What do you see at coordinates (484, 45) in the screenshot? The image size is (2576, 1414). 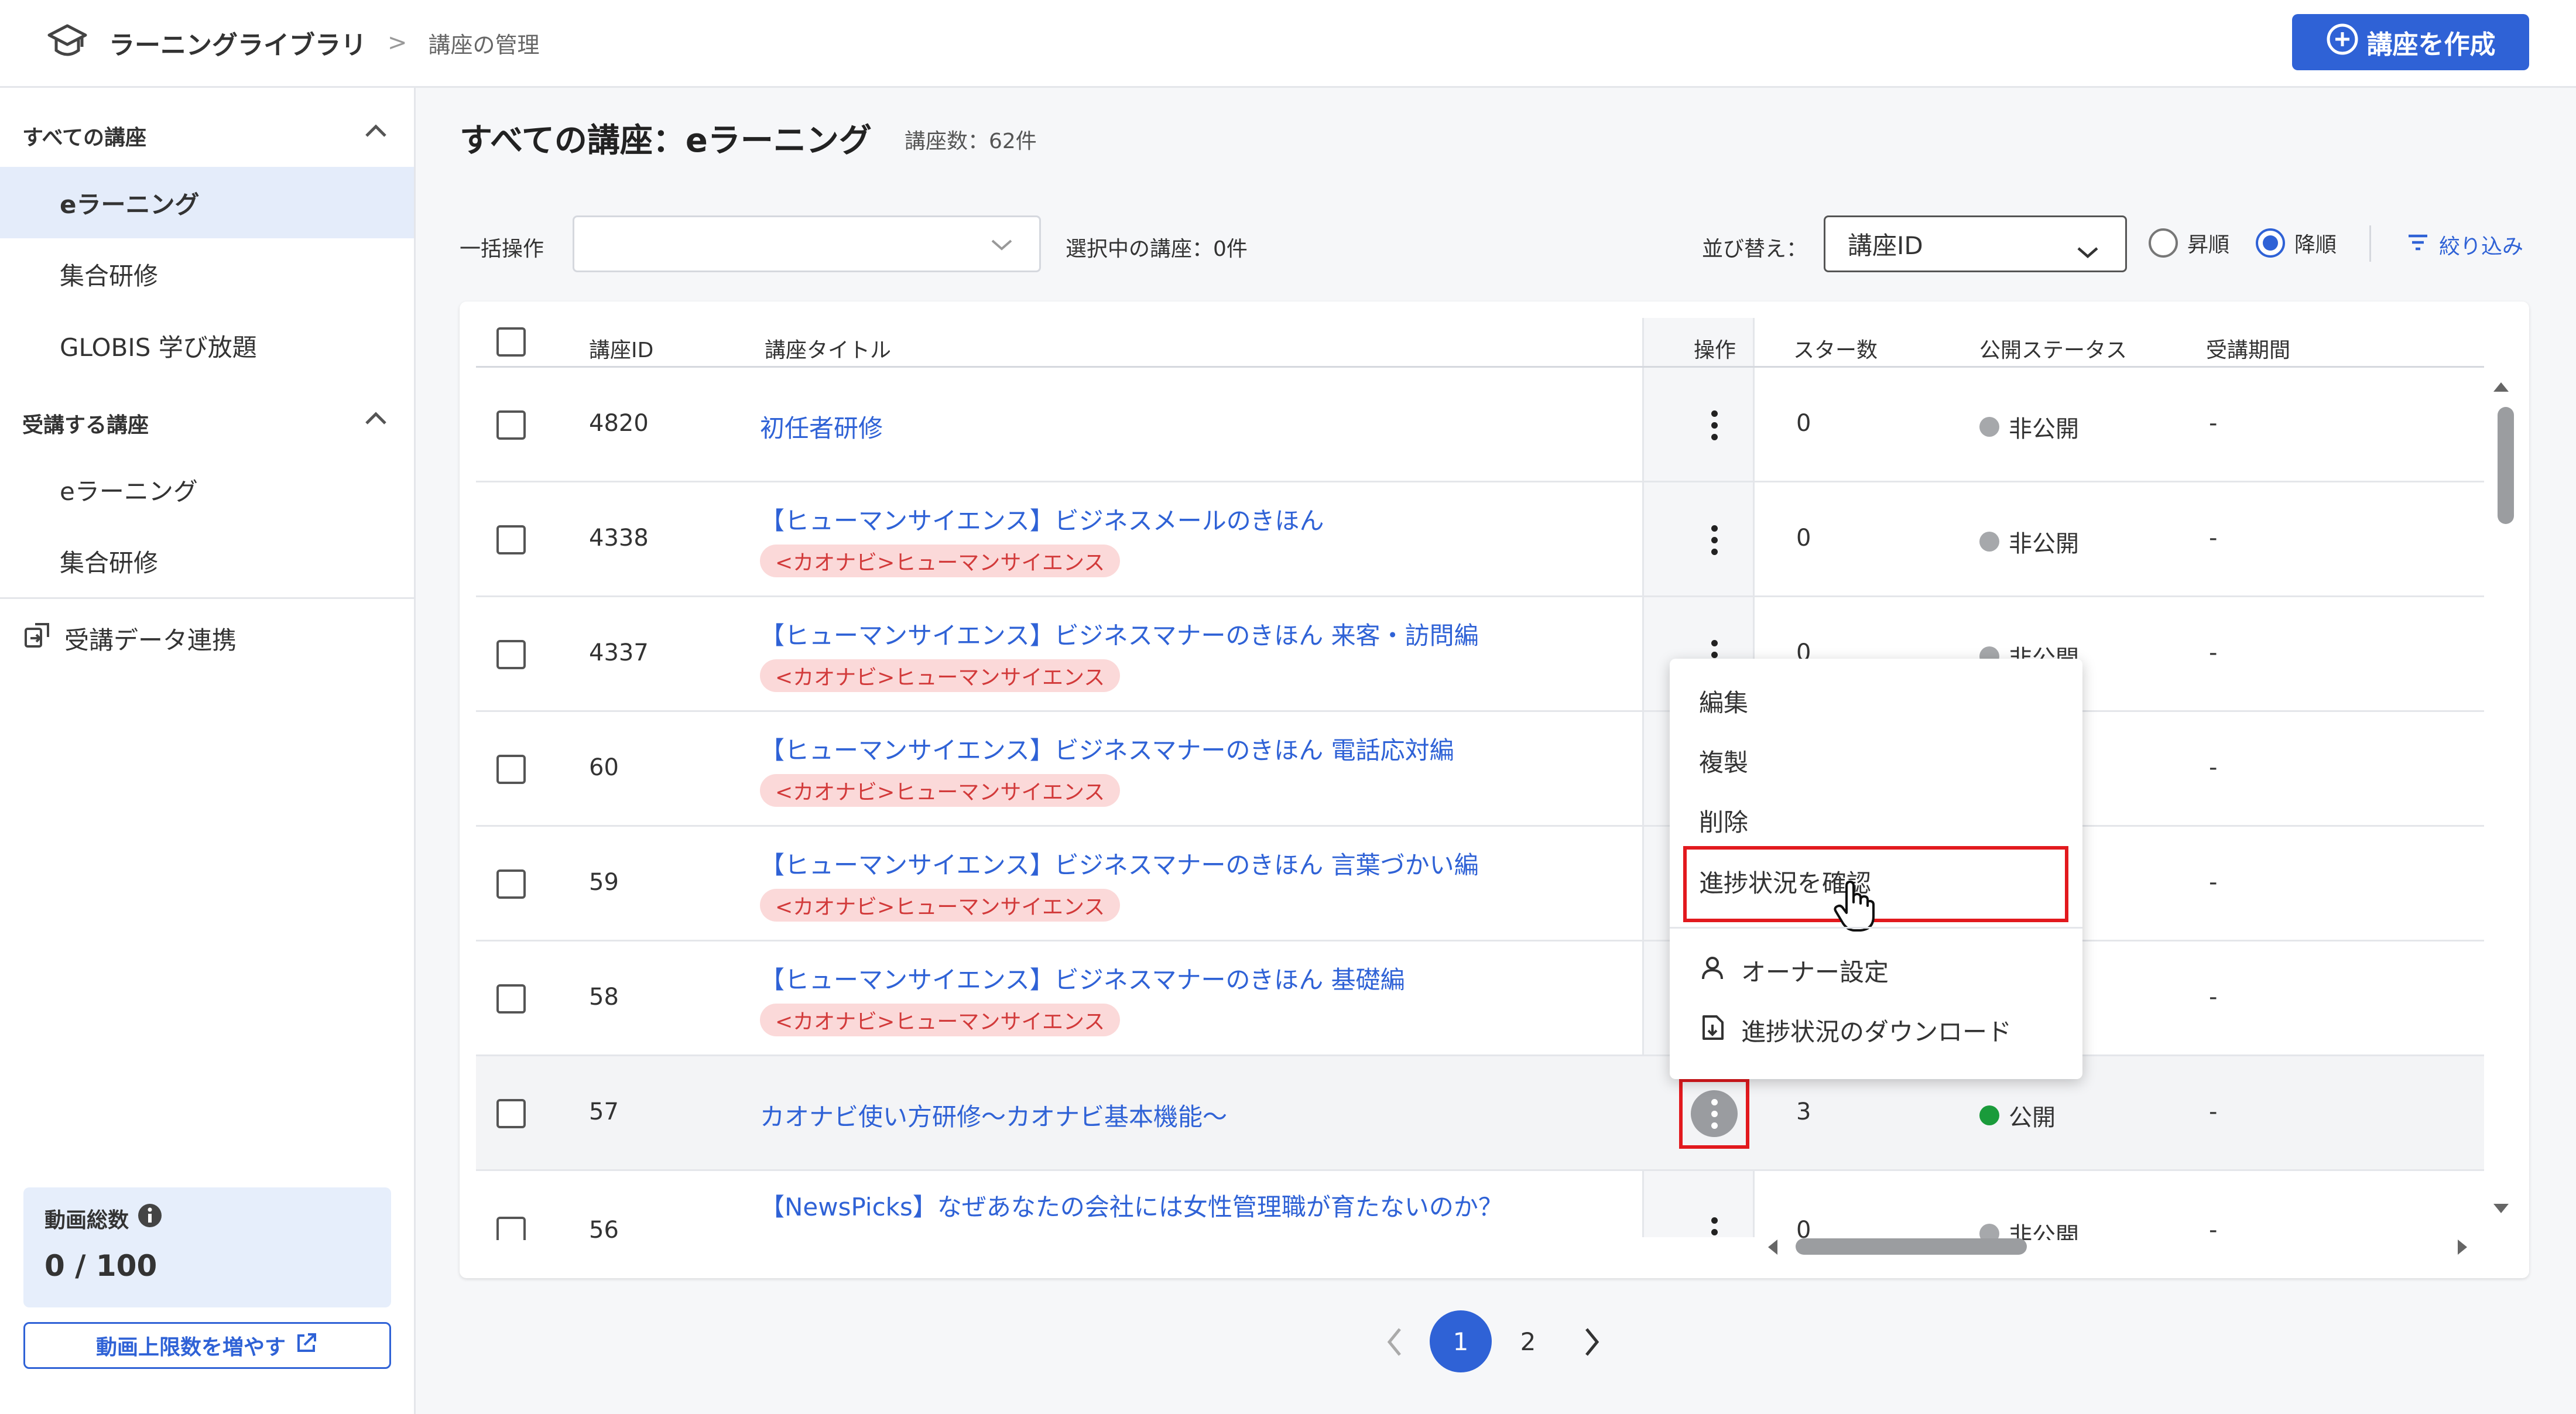 I see `breadcrumb-current: 講座の管理` at bounding box center [484, 45].